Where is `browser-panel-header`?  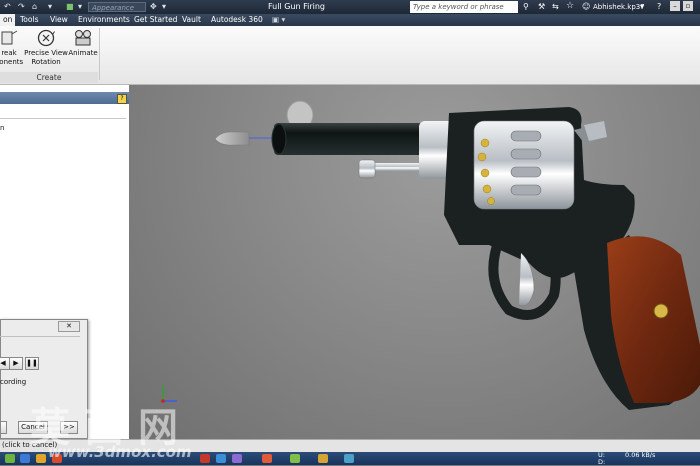
browser-panel-header is located at coordinates (64, 98).